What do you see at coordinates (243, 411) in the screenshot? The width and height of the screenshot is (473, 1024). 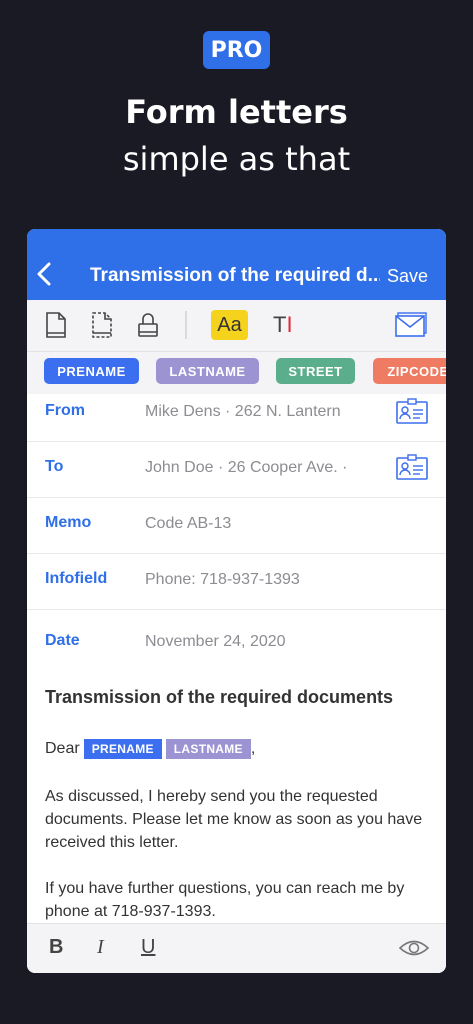 I see `field-value: Mike Dens · 262 N. Lantern` at bounding box center [243, 411].